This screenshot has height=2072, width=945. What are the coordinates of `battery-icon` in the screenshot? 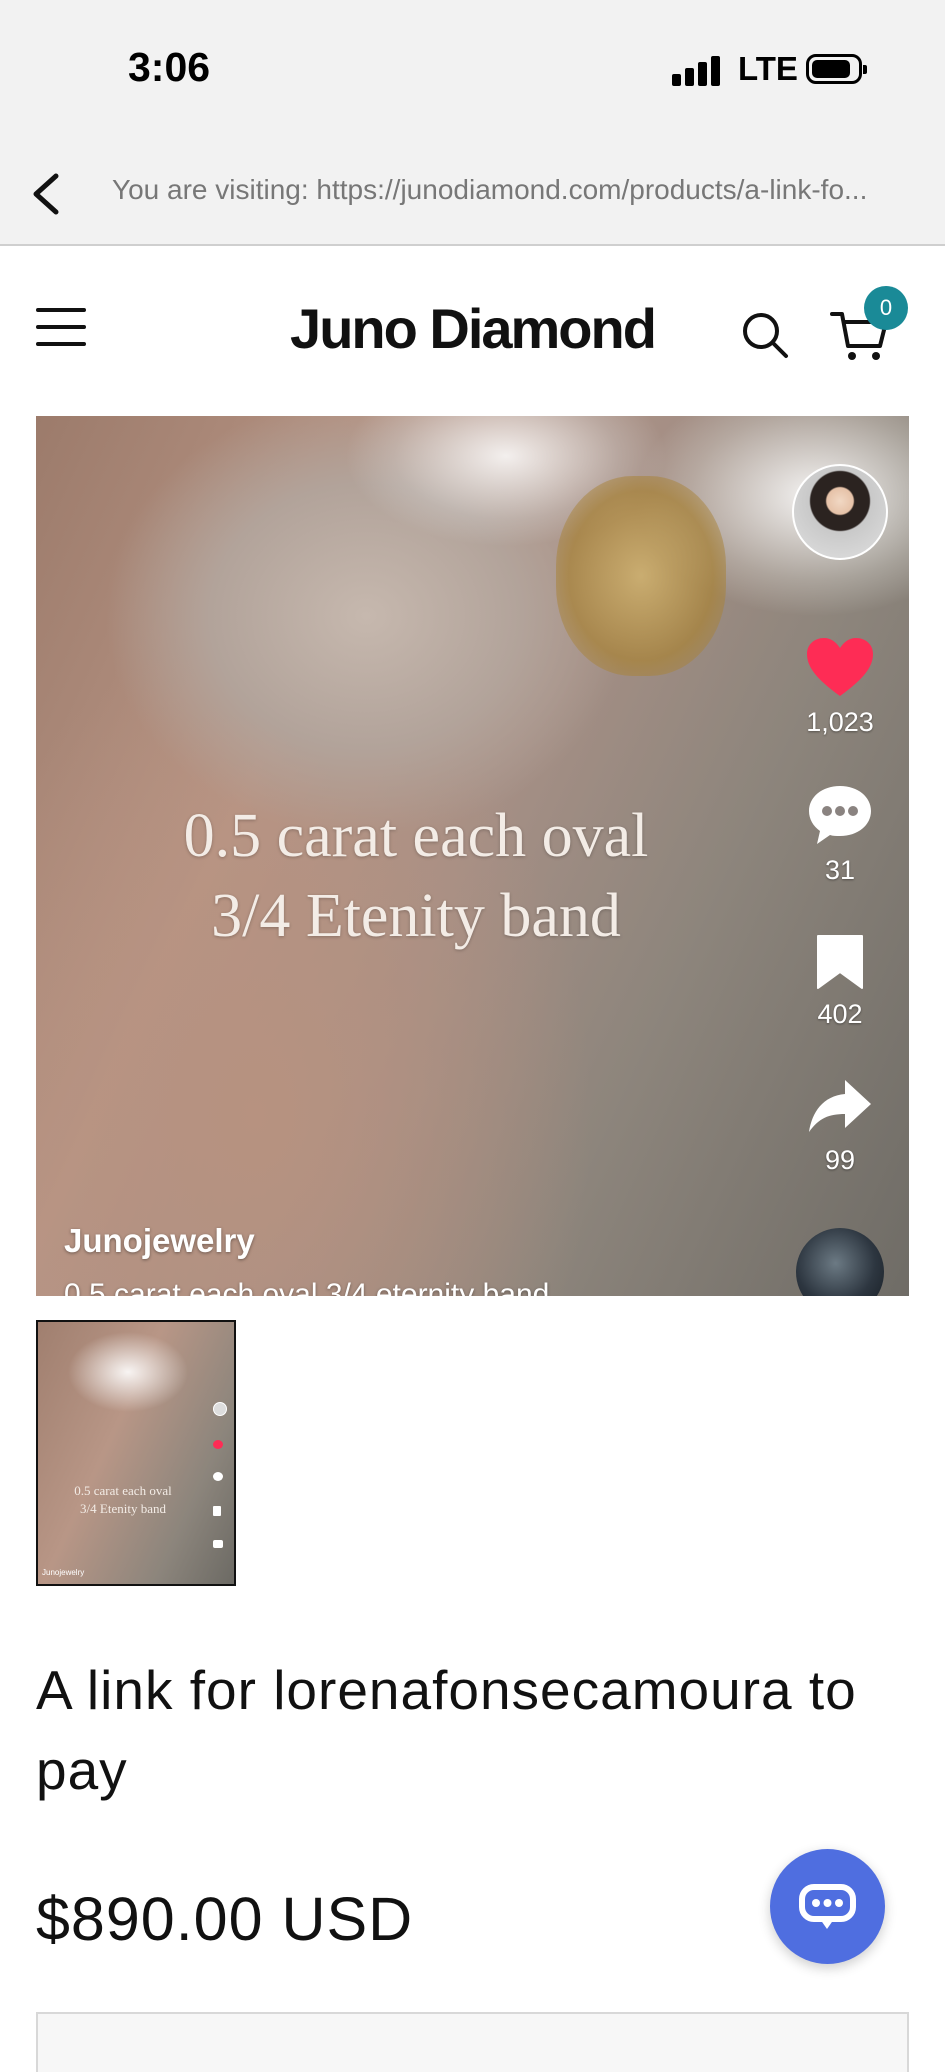 It's located at (836, 69).